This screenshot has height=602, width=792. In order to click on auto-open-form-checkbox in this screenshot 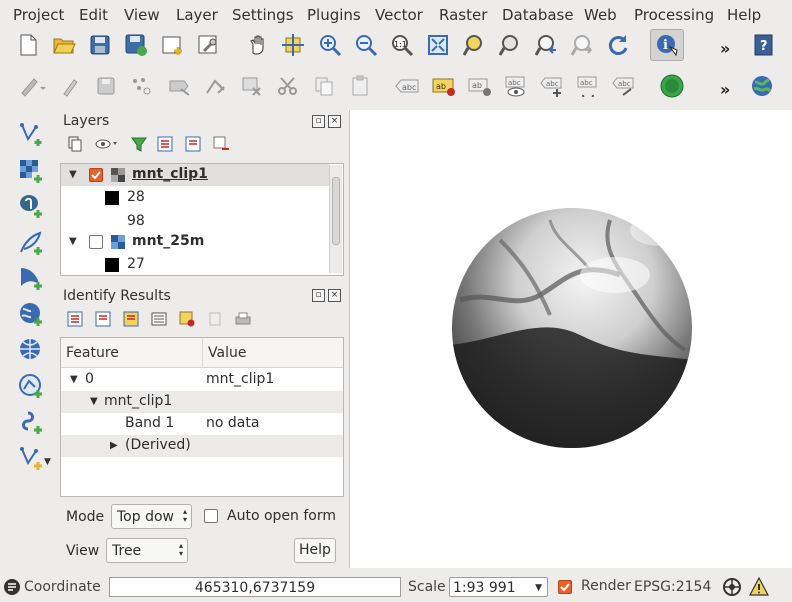, I will do `click(211, 516)`.